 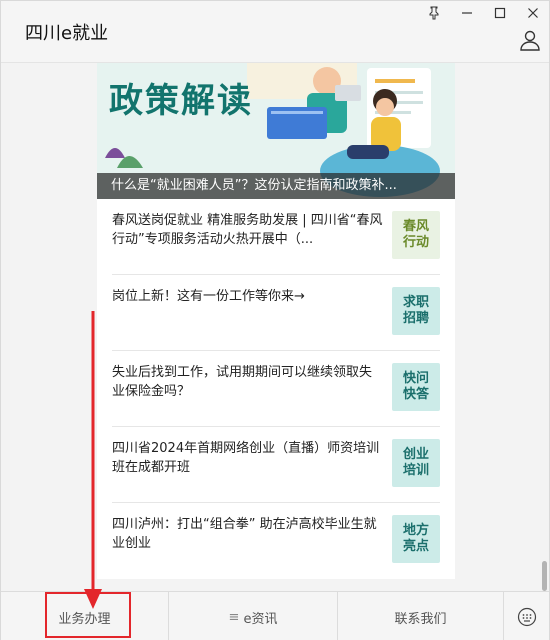 I want to click on thumb-label: 求职招聘, so click(x=415, y=310).